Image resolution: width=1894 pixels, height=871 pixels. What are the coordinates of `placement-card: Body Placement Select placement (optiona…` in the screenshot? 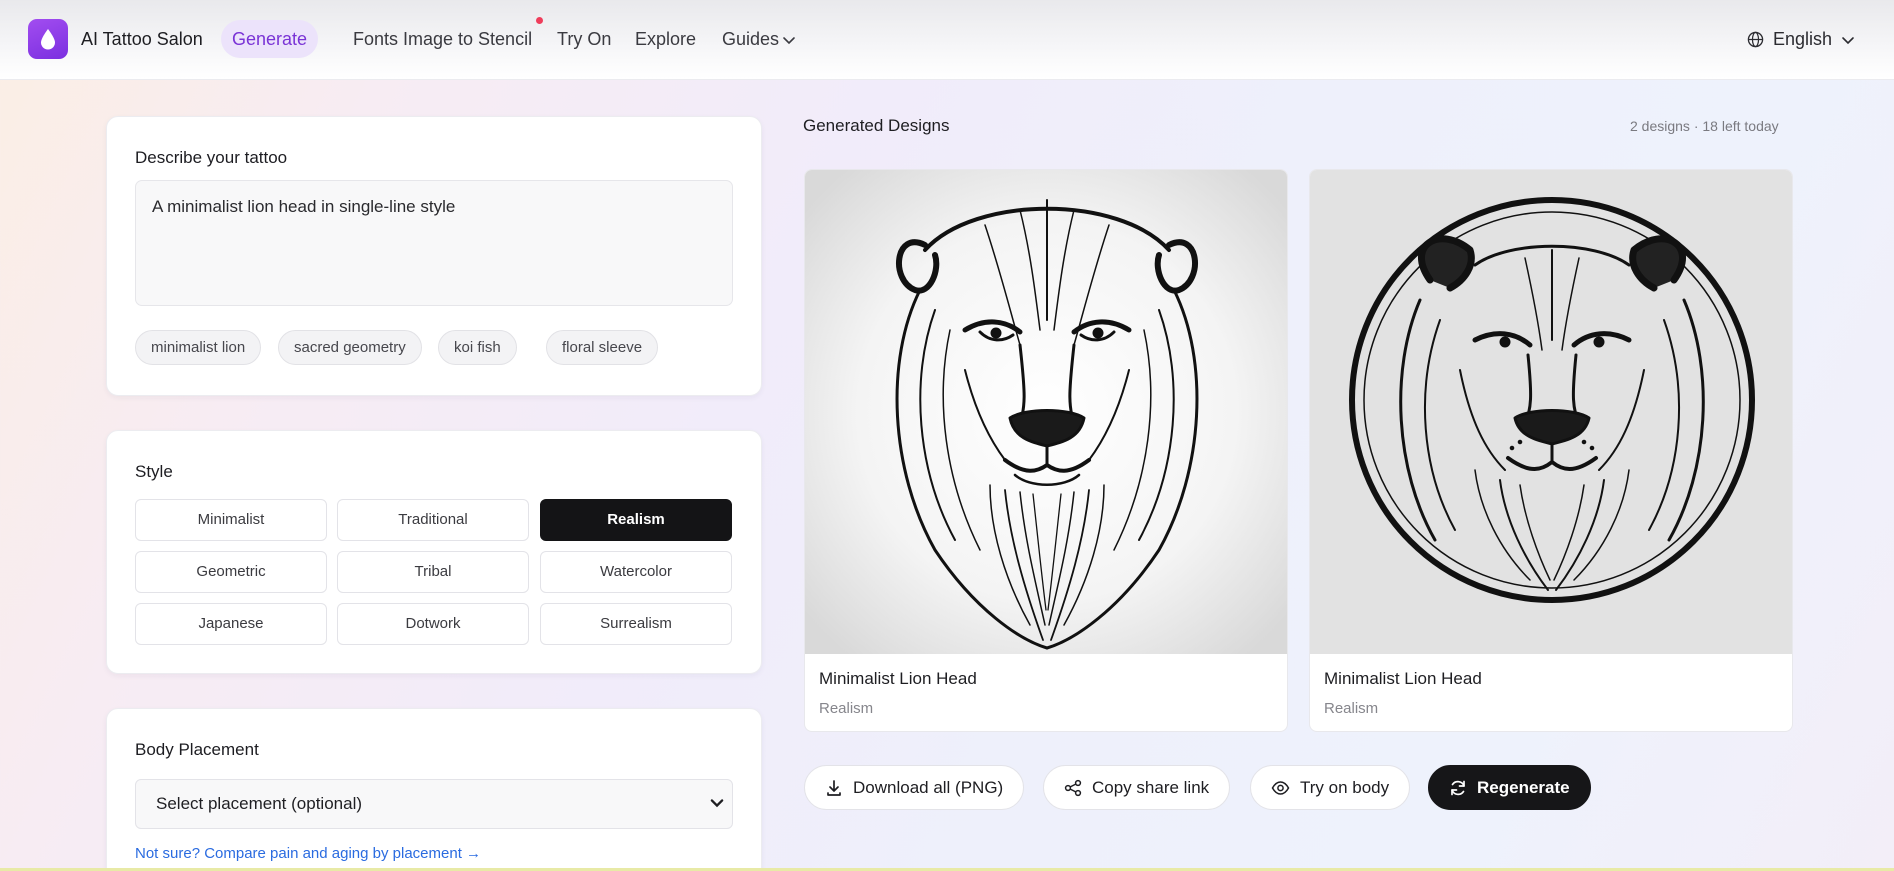 It's located at (434, 789).